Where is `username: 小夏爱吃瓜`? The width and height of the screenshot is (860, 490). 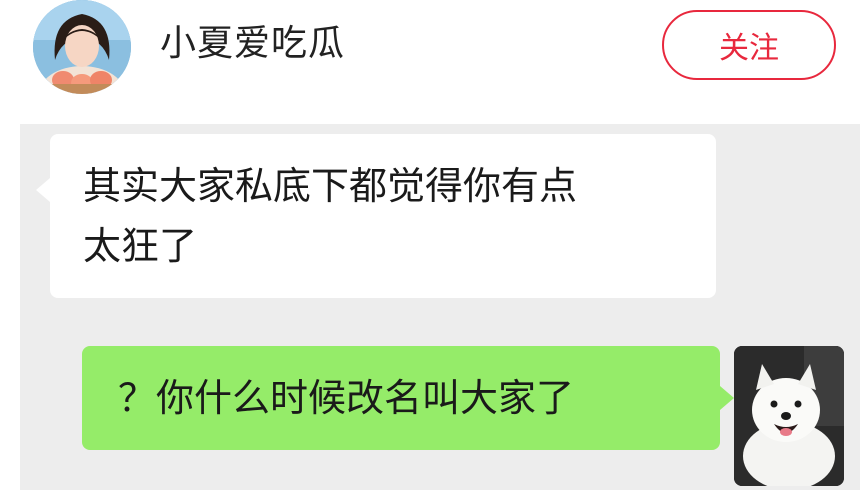
username: 小夏爱吃瓜 is located at coordinates (253, 43).